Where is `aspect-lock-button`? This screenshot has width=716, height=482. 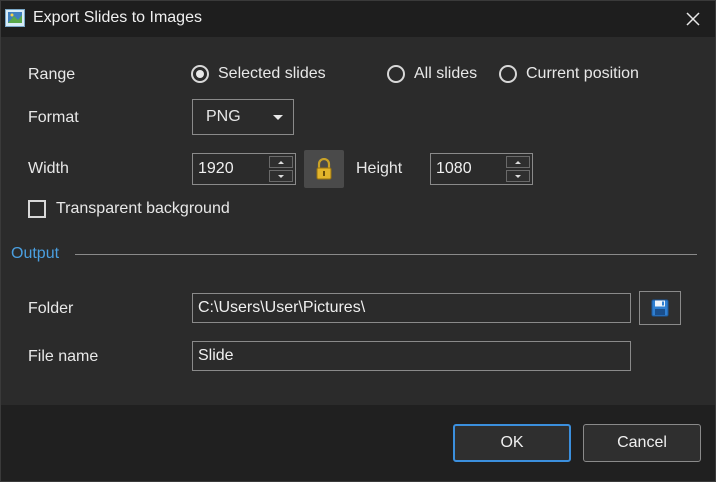
aspect-lock-button is located at coordinates (324, 169).